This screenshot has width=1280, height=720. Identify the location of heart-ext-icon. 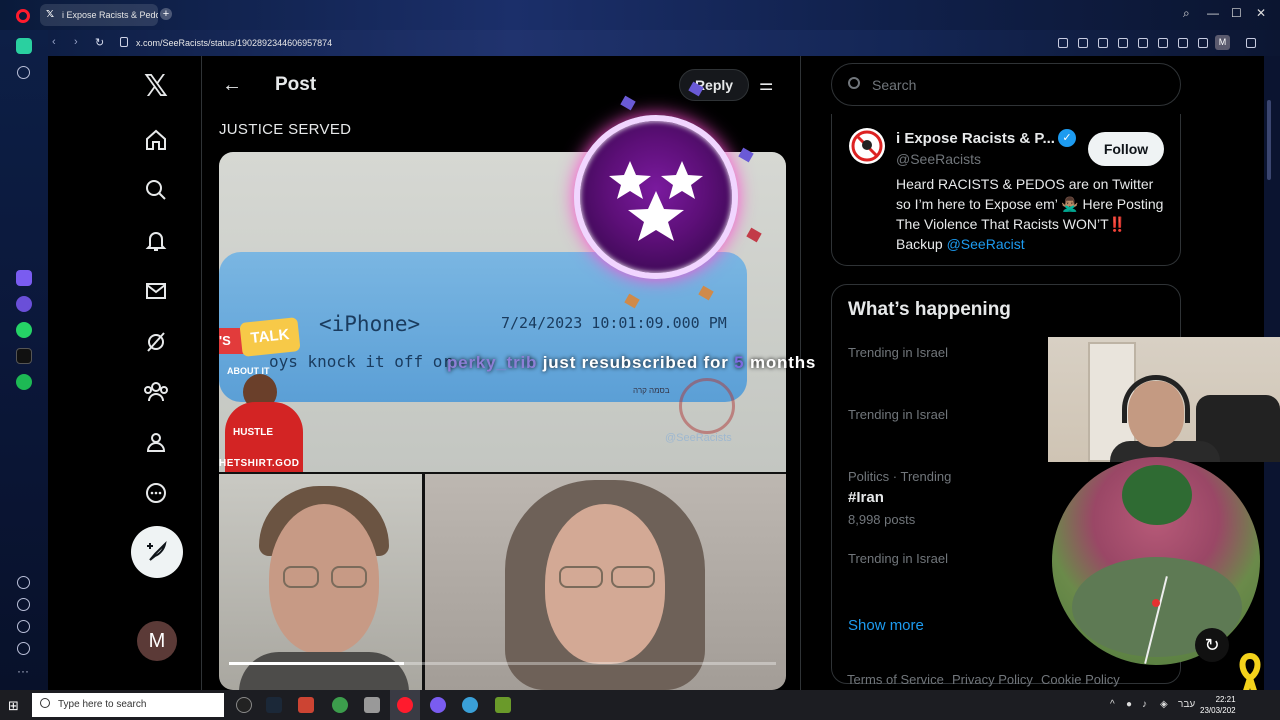
(1163, 43).